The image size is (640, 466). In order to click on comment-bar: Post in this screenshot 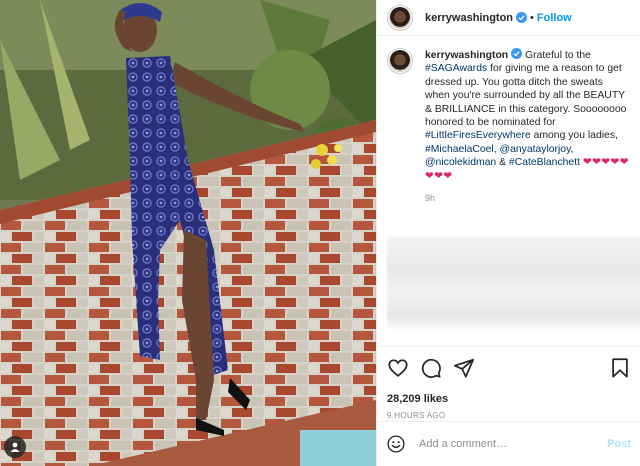, I will do `click(508, 443)`.